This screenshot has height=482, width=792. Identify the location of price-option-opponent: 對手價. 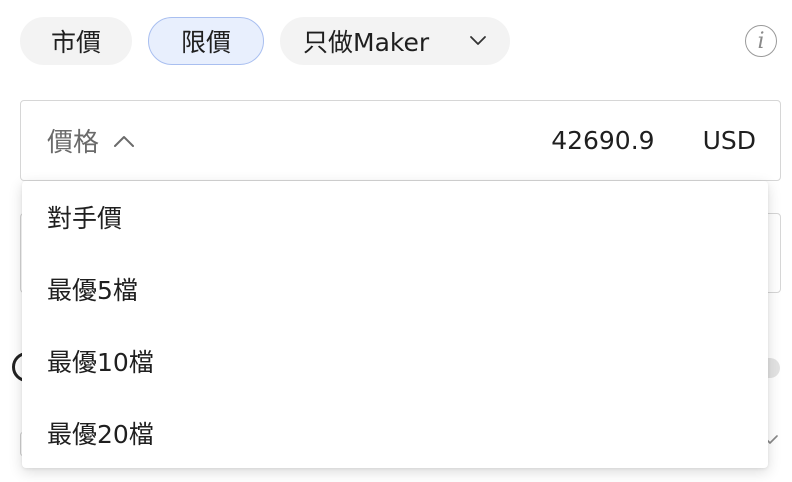
(395, 217).